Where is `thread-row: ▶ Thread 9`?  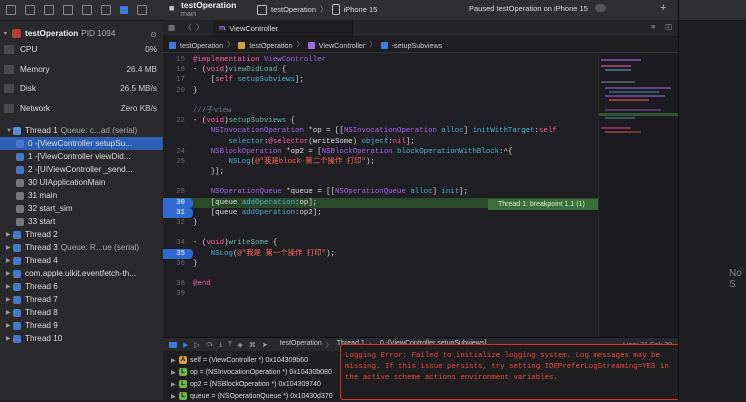 thread-row: ▶ Thread 9 is located at coordinates (81, 325).